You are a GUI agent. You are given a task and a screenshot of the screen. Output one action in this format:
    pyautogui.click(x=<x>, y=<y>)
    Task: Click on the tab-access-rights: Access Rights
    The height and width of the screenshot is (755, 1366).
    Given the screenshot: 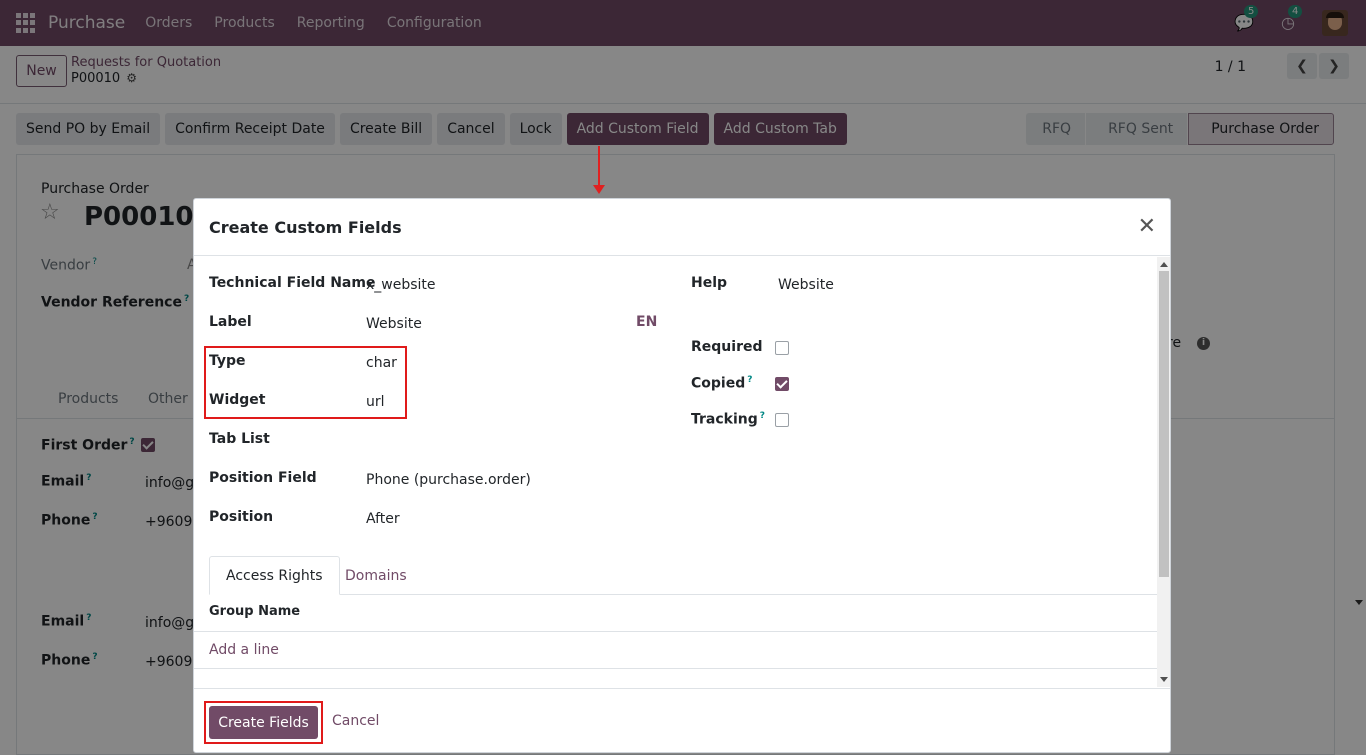 What is the action you would take?
    pyautogui.click(x=274, y=575)
    